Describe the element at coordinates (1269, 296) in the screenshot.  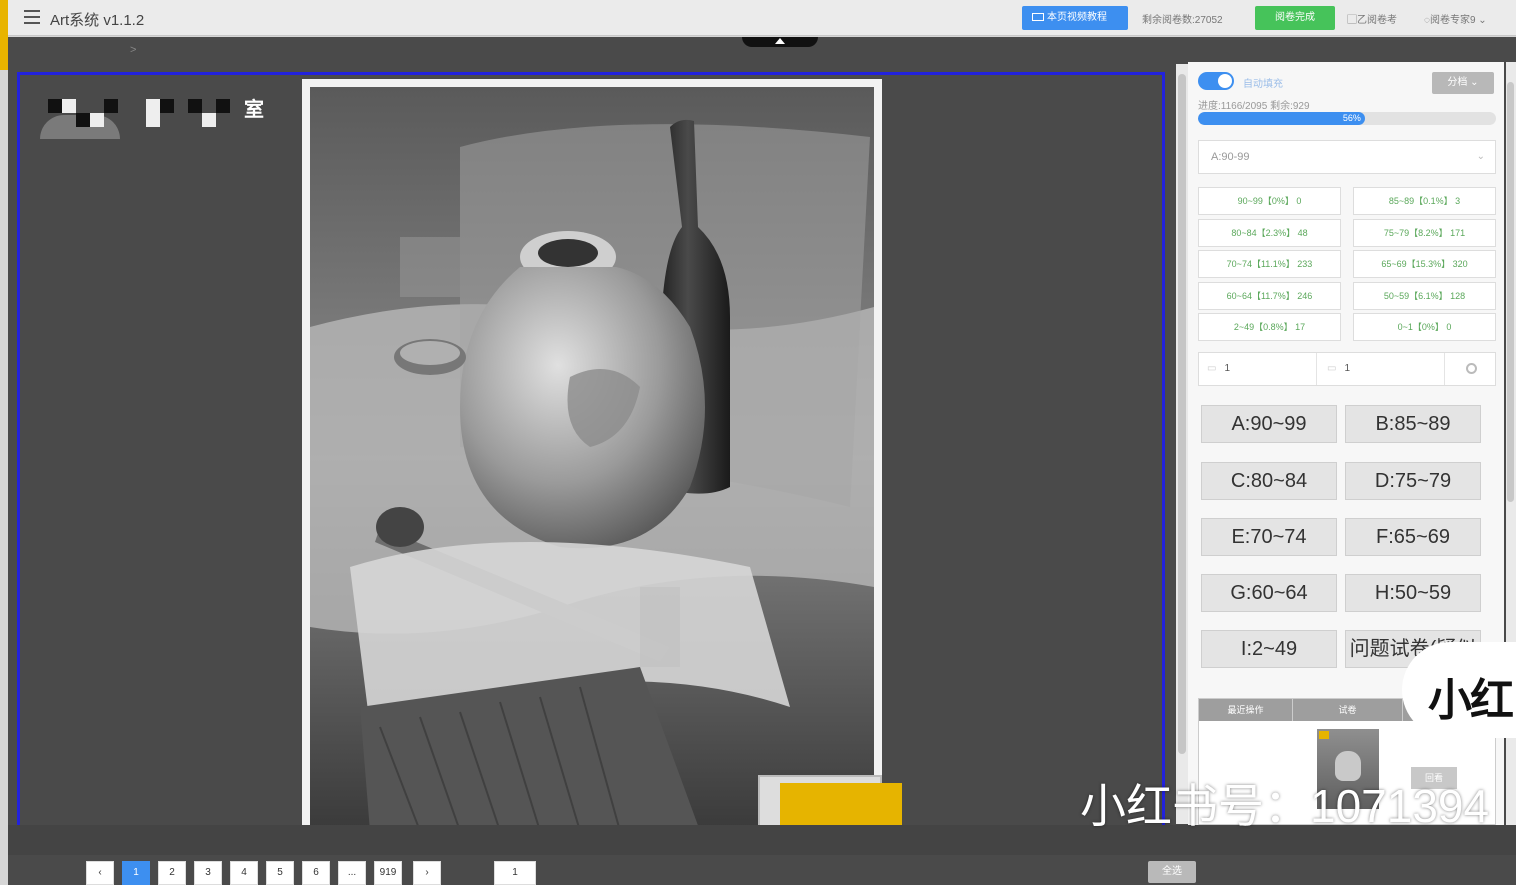
I see `score-distribution-cell: 60~64【11.7%】 246` at that location.